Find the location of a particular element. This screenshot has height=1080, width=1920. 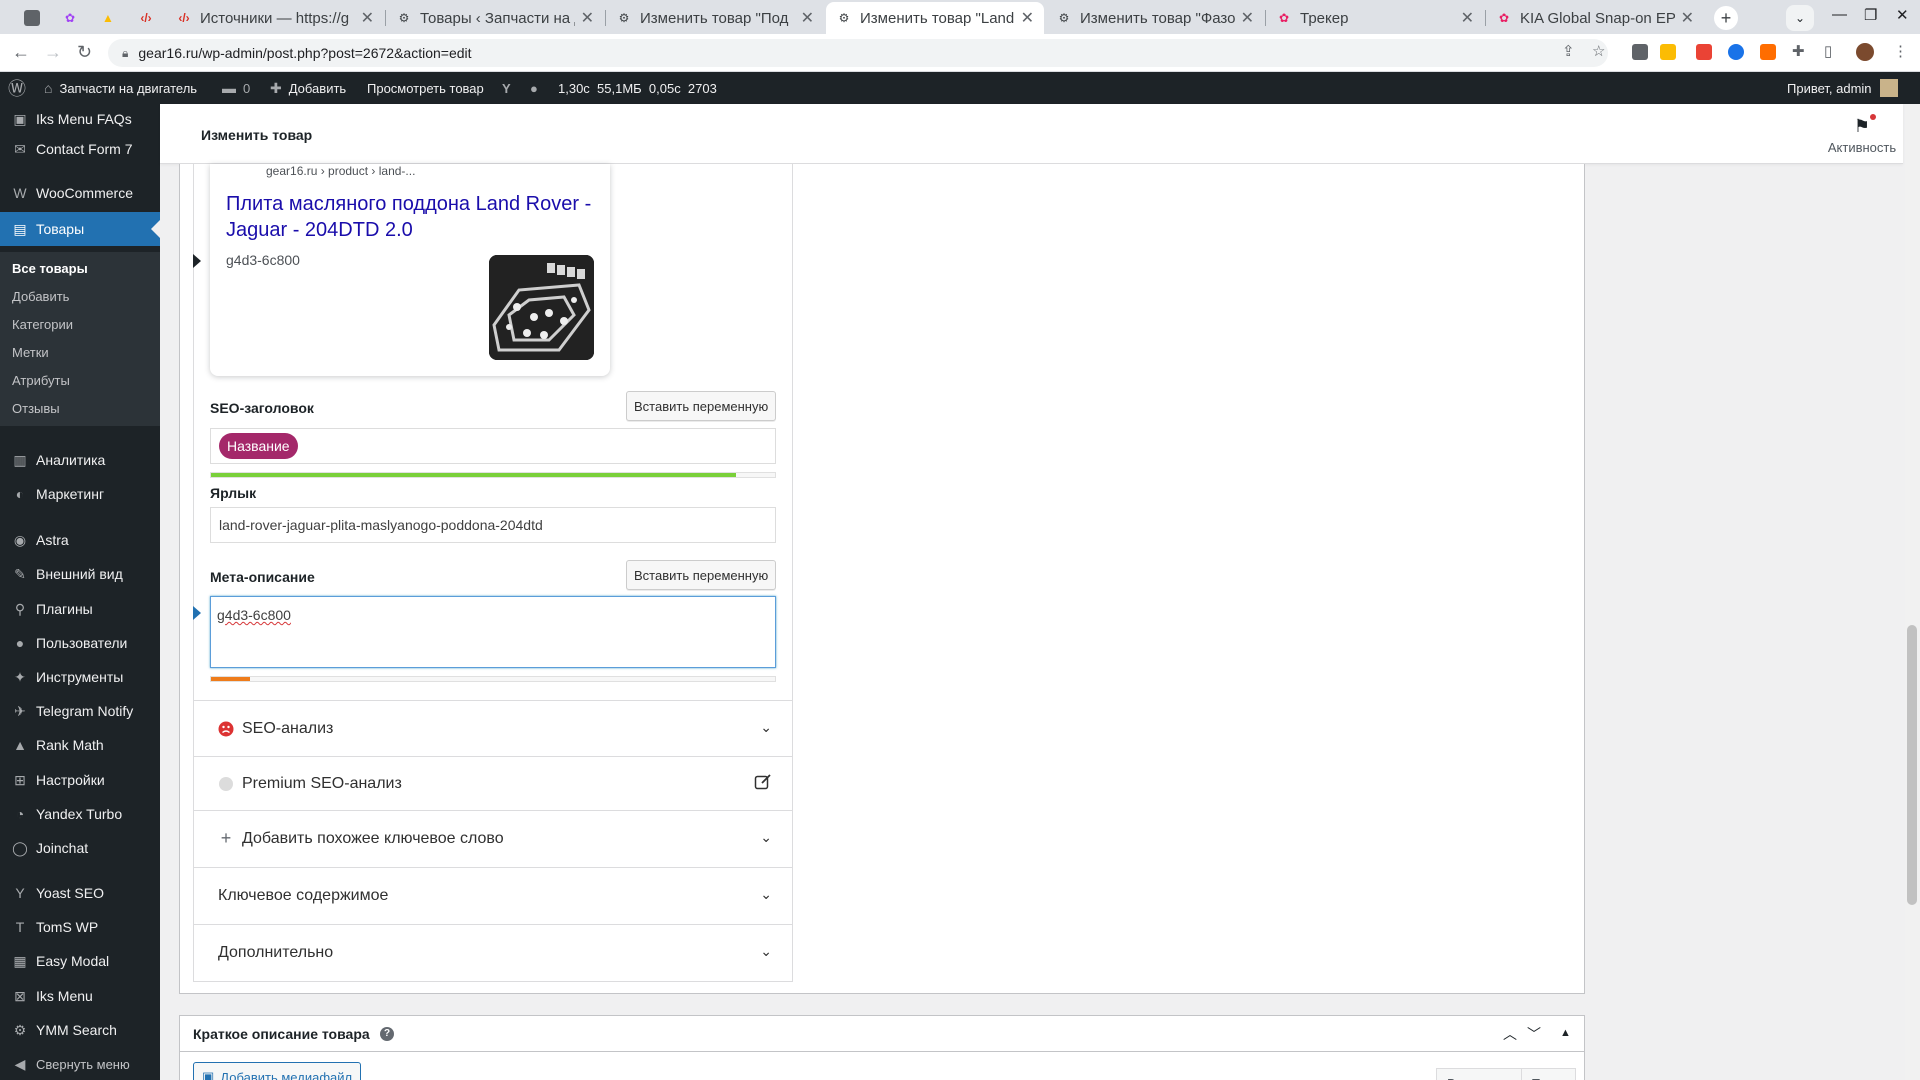

add-media-button: ▣ Добавить медиафайл is located at coordinates (277, 1071).